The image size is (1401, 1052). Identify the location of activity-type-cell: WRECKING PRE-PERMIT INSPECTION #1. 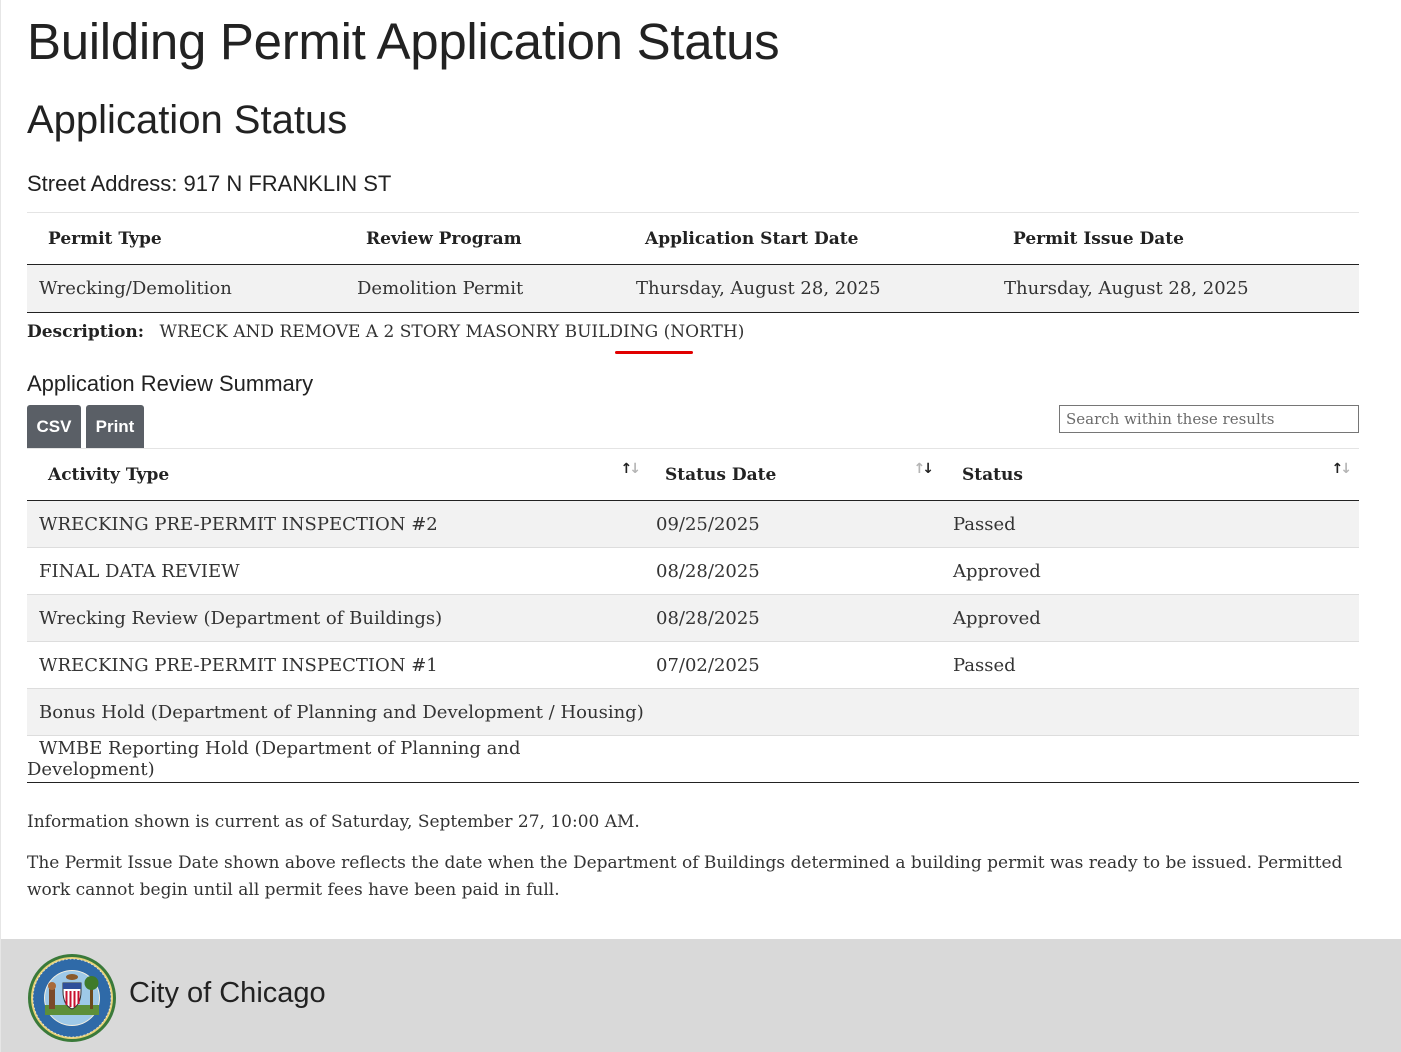
(335, 665).